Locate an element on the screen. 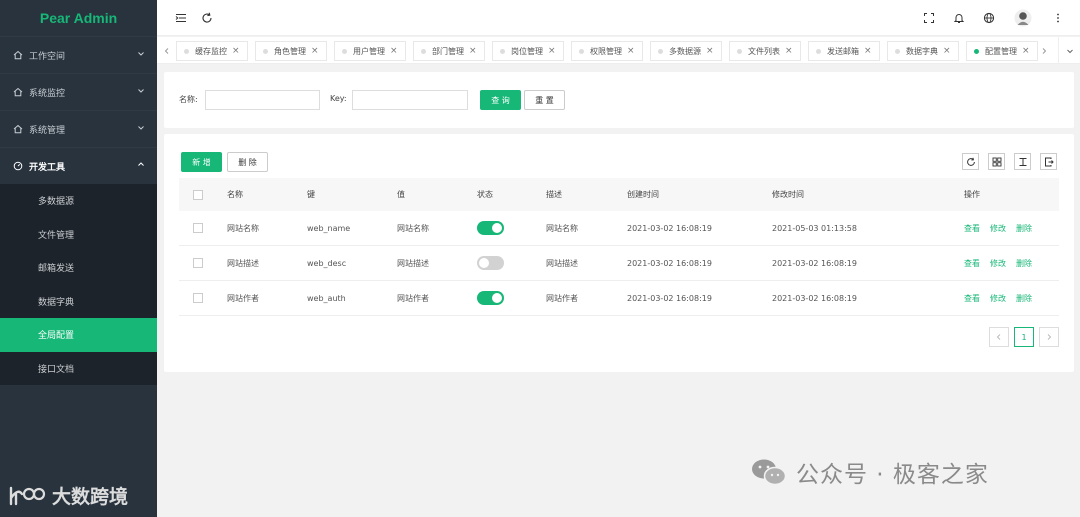  sidebar-item-system: 系统管理 is located at coordinates (78, 128).